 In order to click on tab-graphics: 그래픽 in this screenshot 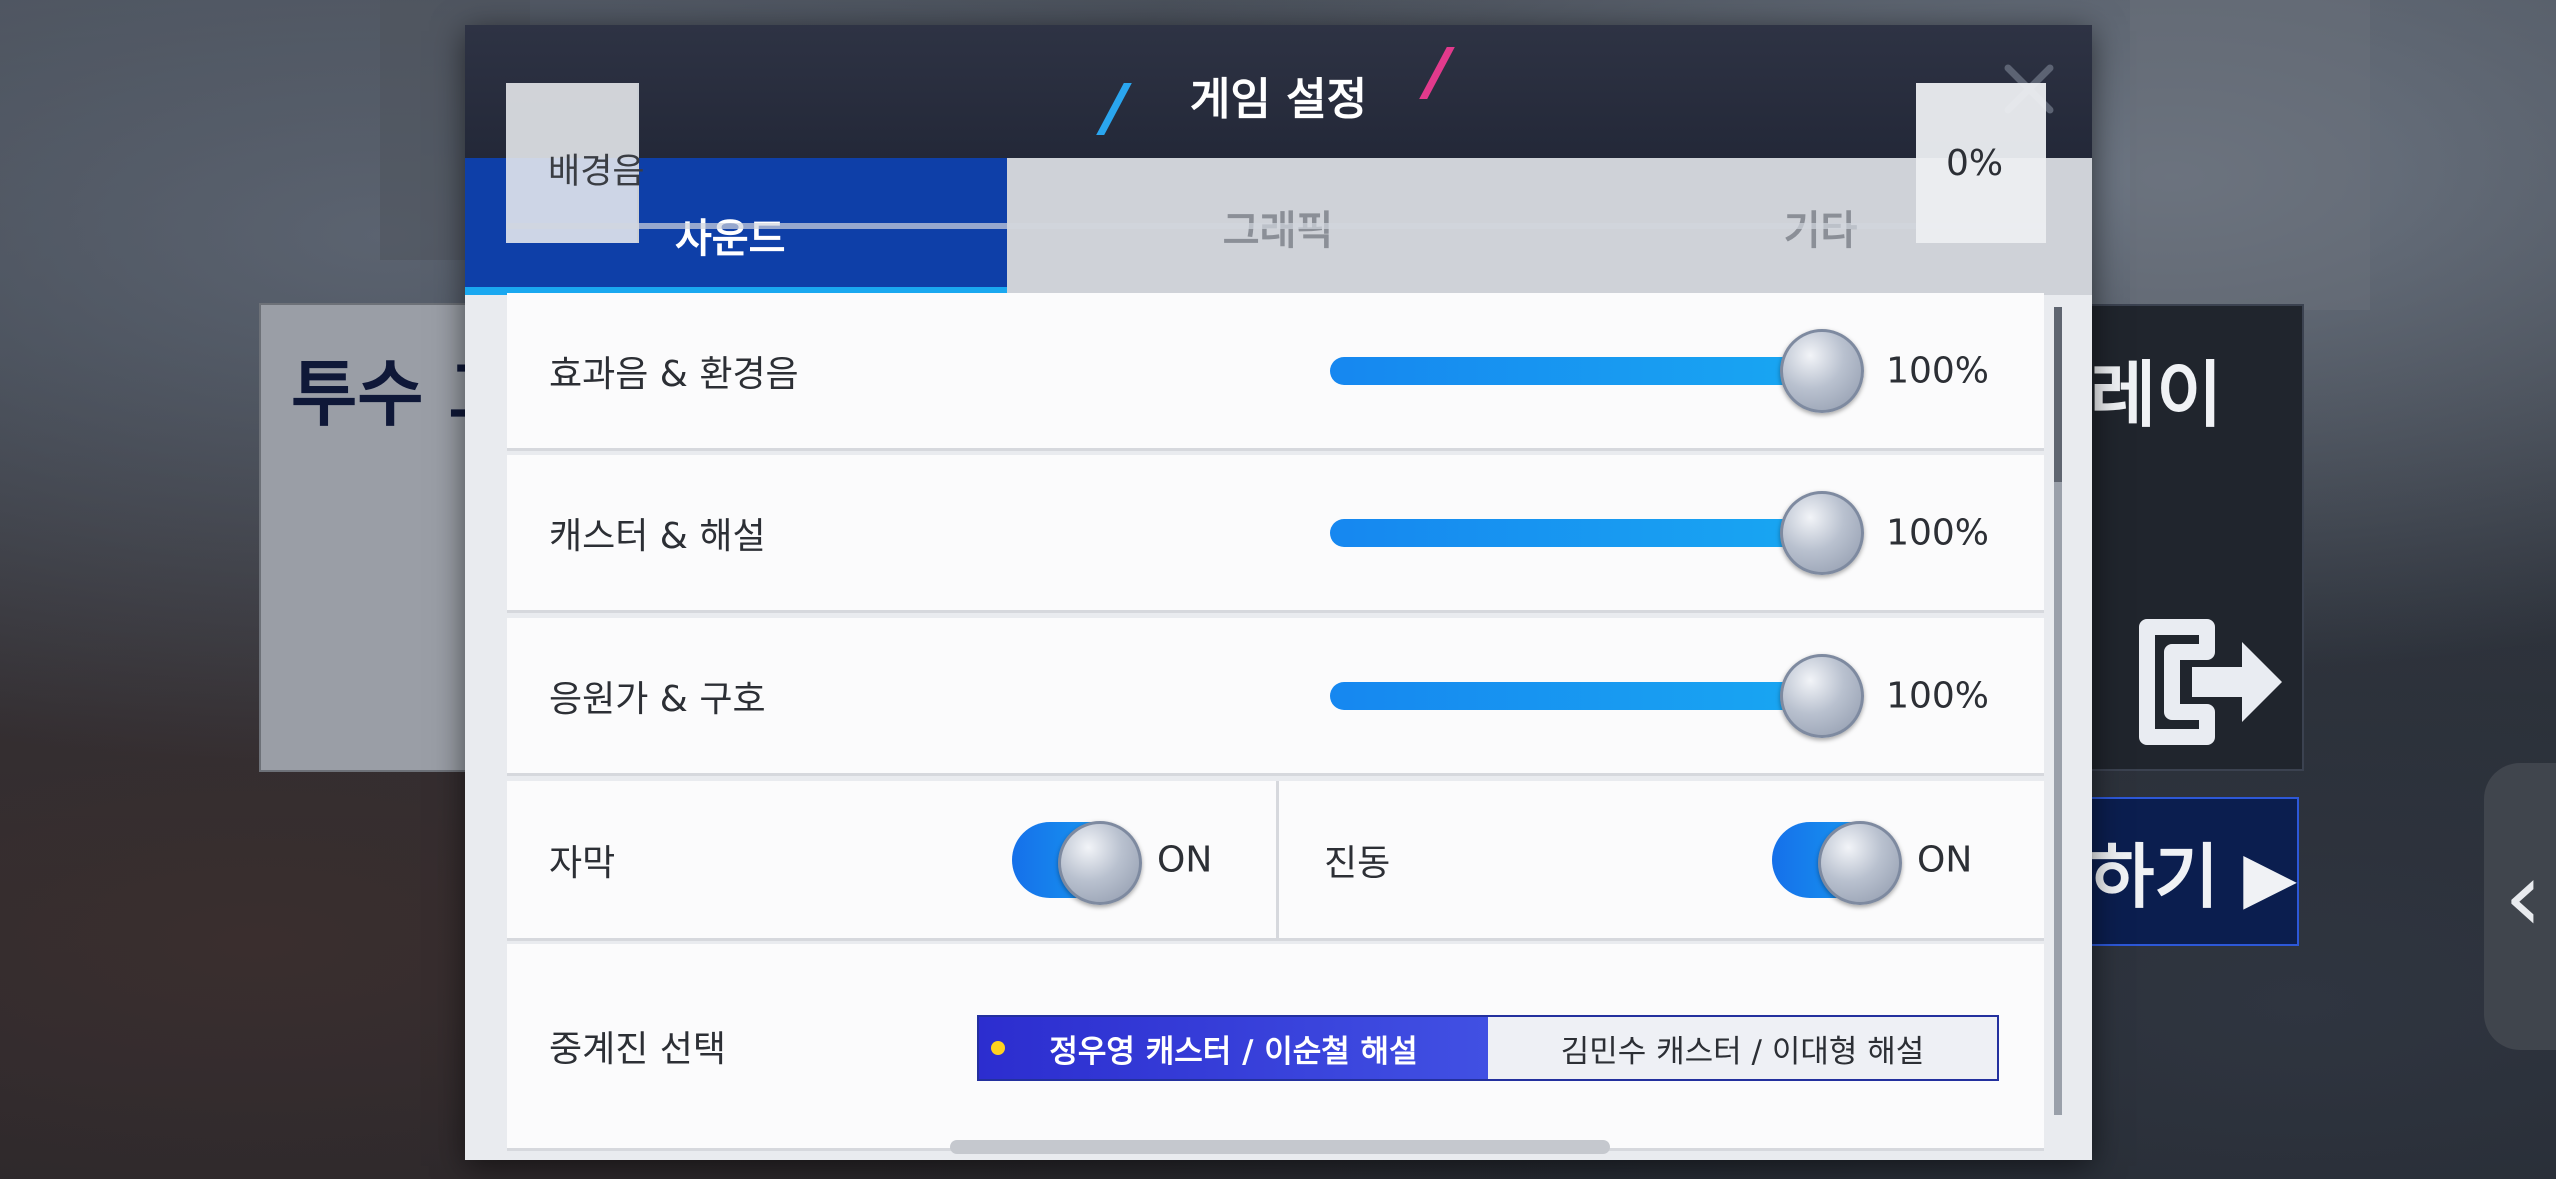, I will do `click(1278, 226)`.